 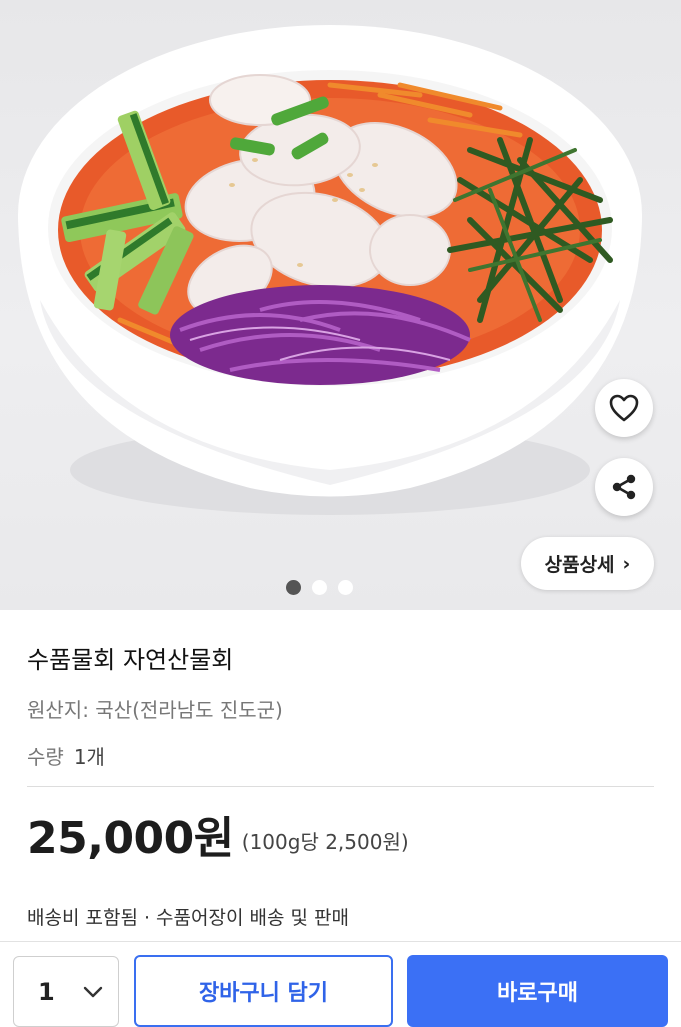 I want to click on unit-price: (100g당 2,500원), so click(x=325, y=842).